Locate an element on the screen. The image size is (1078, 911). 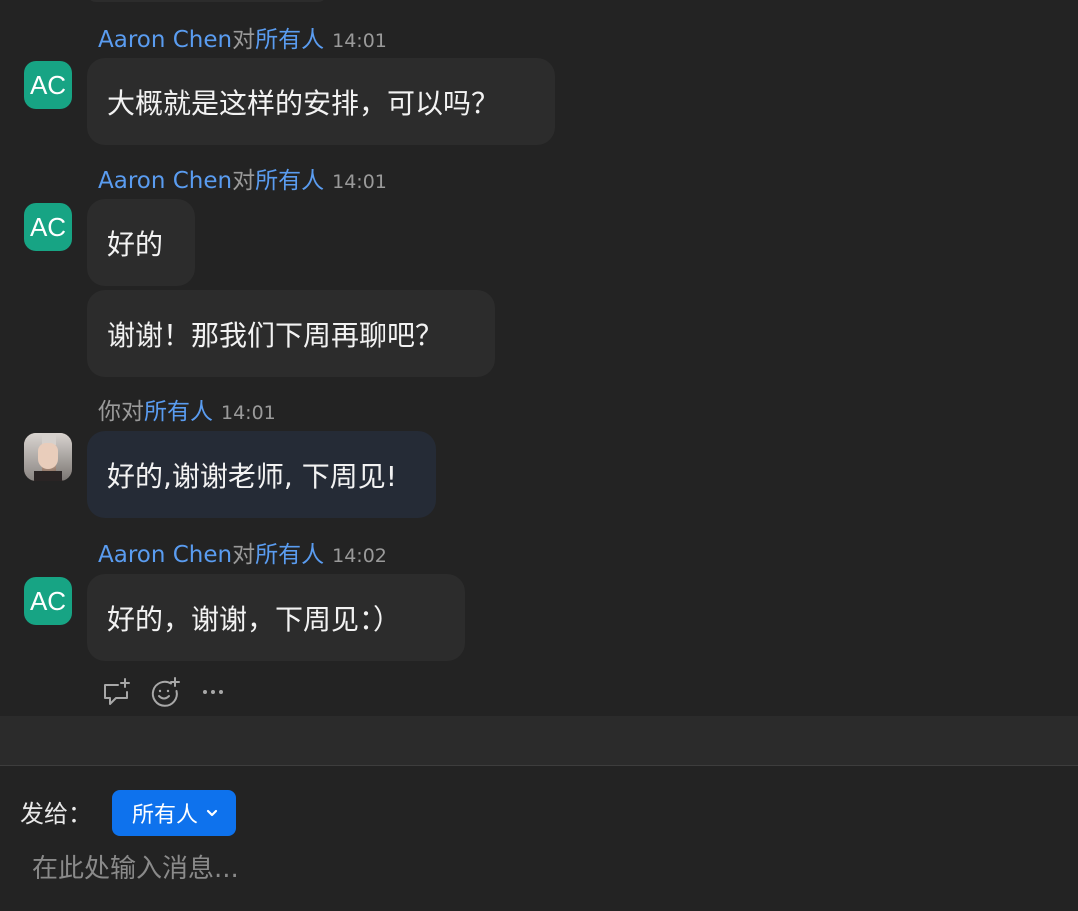
message-header: Aaron Chen对所有人 14:02 is located at coordinates (242, 555).